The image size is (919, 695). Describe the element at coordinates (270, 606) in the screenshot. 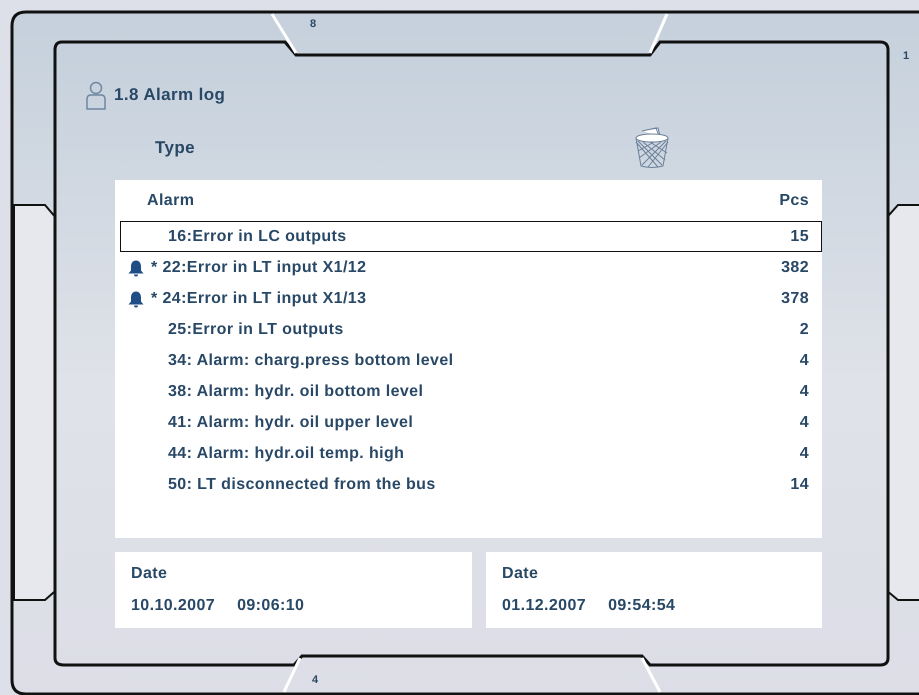

I see `time-value: 09:06:10` at that location.